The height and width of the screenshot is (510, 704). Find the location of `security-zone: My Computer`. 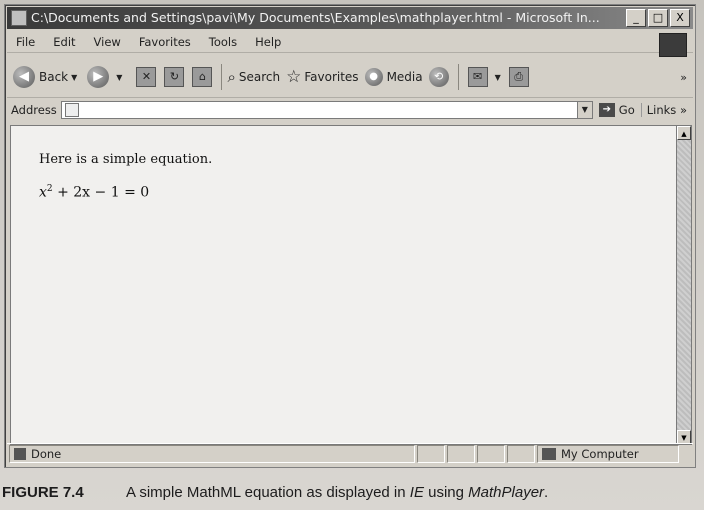

security-zone: My Computer is located at coordinates (608, 454).